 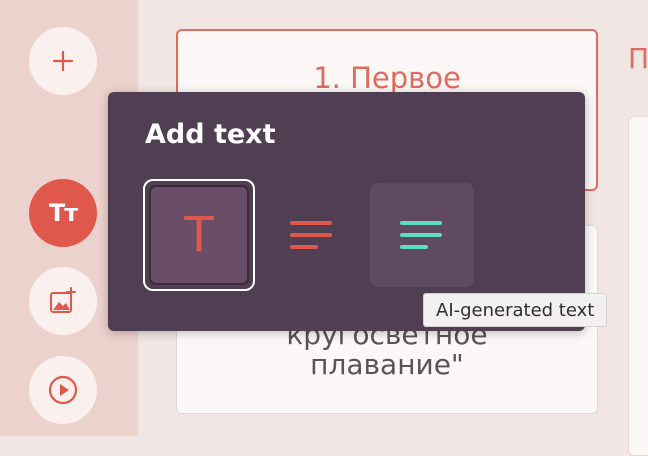 I want to click on next-slide-title-fragment: П, so click(x=638, y=58).